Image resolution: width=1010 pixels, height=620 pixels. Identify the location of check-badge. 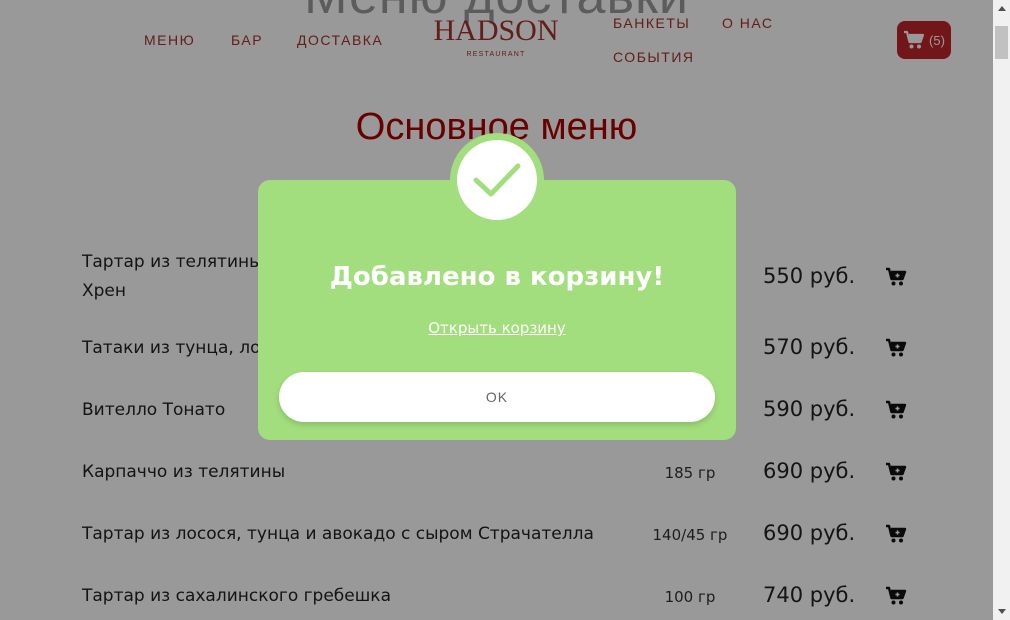
(497, 180).